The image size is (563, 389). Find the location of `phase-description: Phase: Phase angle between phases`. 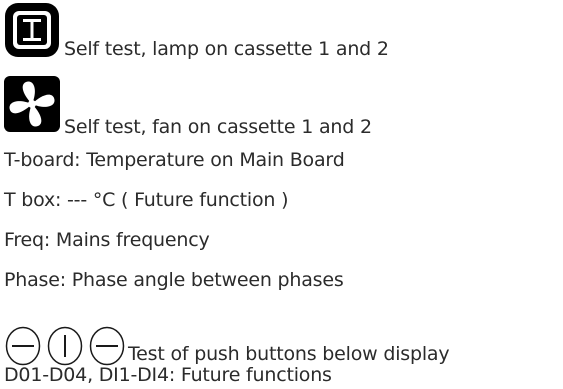

phase-description: Phase: Phase angle between phases is located at coordinates (174, 280).